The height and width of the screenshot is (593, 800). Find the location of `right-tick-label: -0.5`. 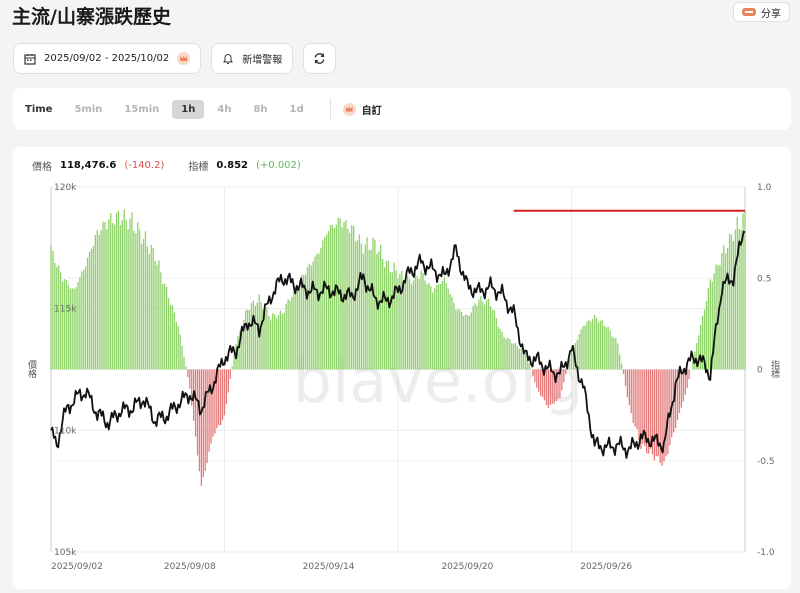

right-tick-label: -0.5 is located at coordinates (766, 462).